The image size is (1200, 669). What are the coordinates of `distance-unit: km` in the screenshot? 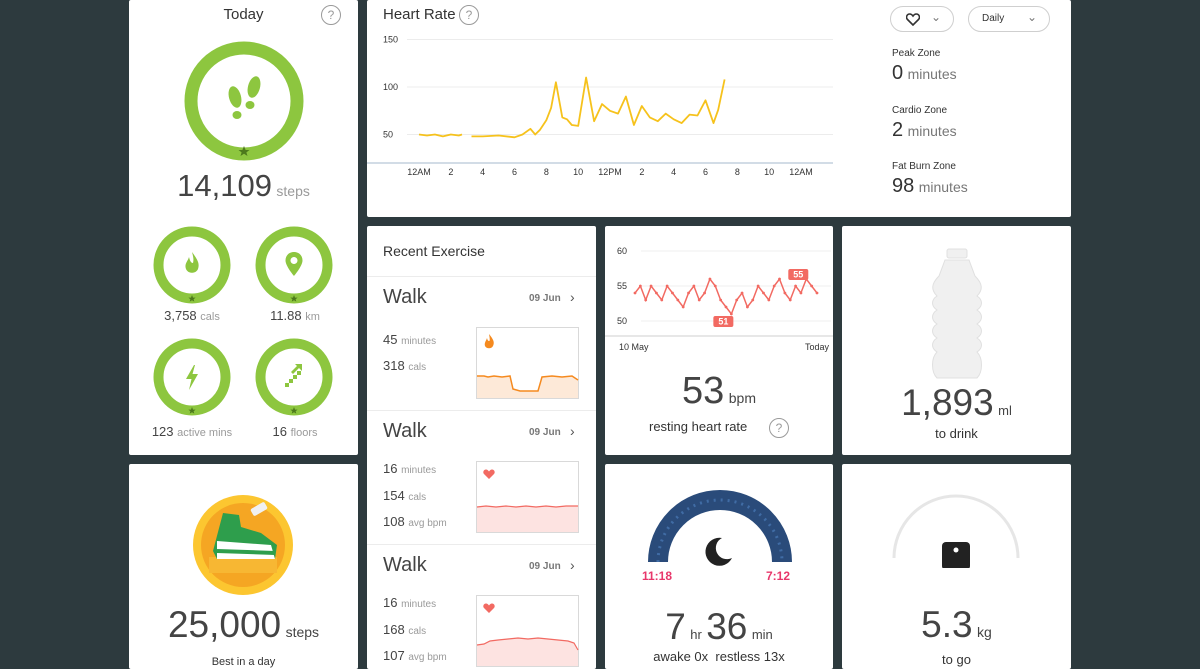 It's located at (312, 317).